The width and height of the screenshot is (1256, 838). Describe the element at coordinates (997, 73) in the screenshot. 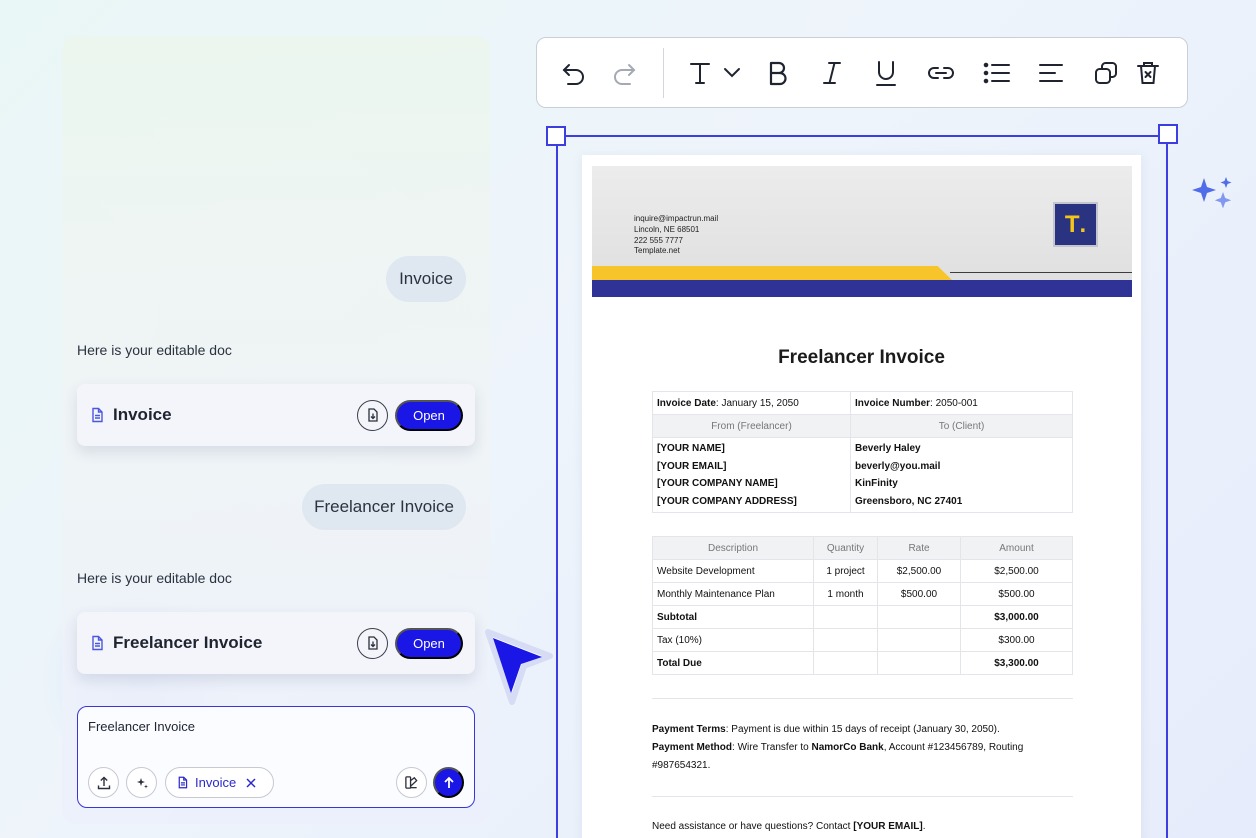

I see `list-icon` at that location.